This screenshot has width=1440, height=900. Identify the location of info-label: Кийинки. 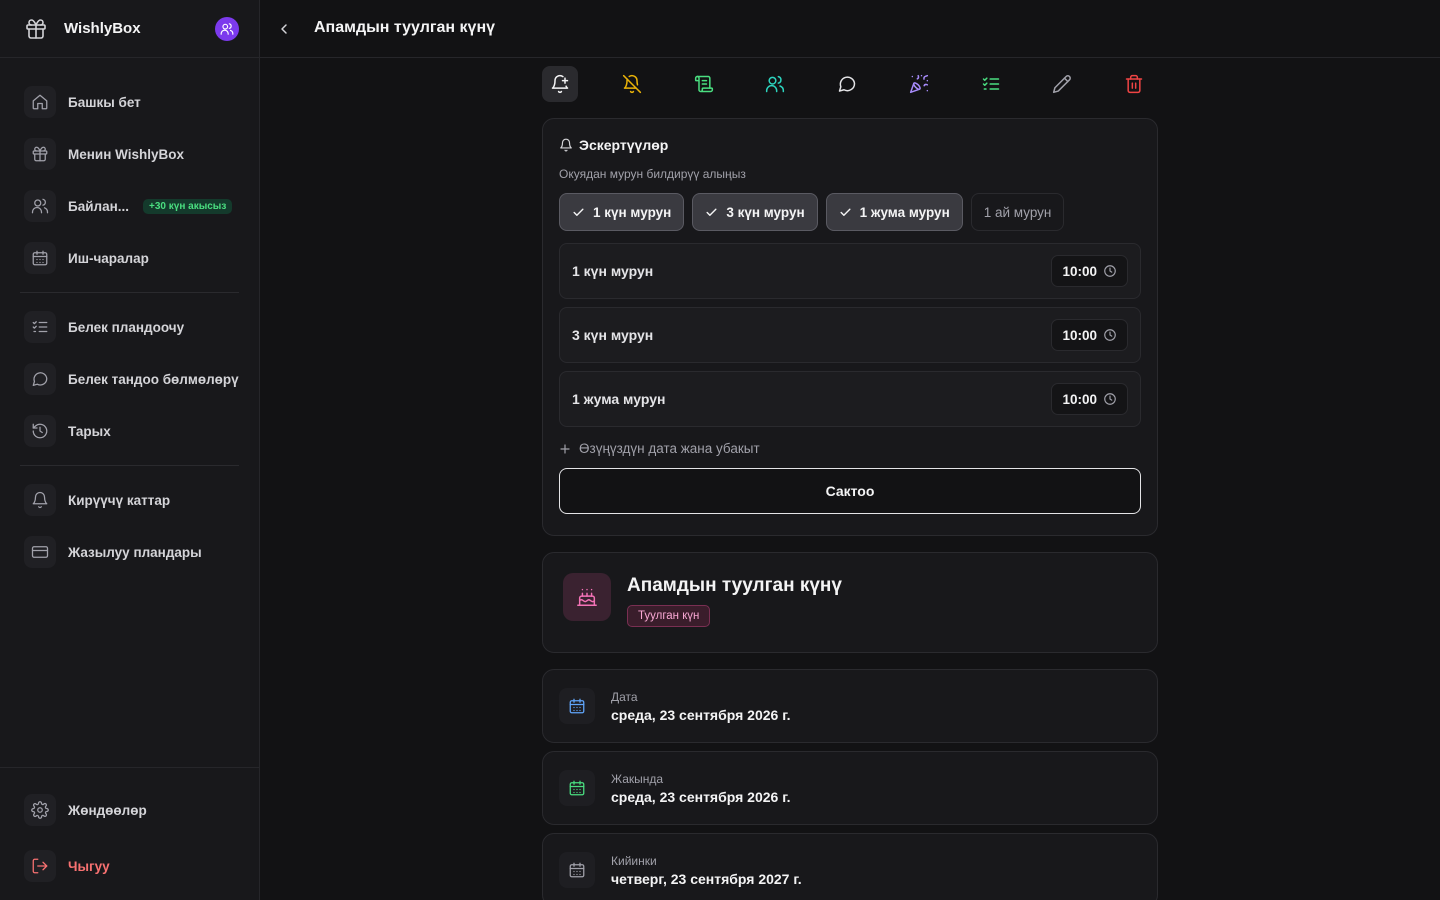
(634, 860).